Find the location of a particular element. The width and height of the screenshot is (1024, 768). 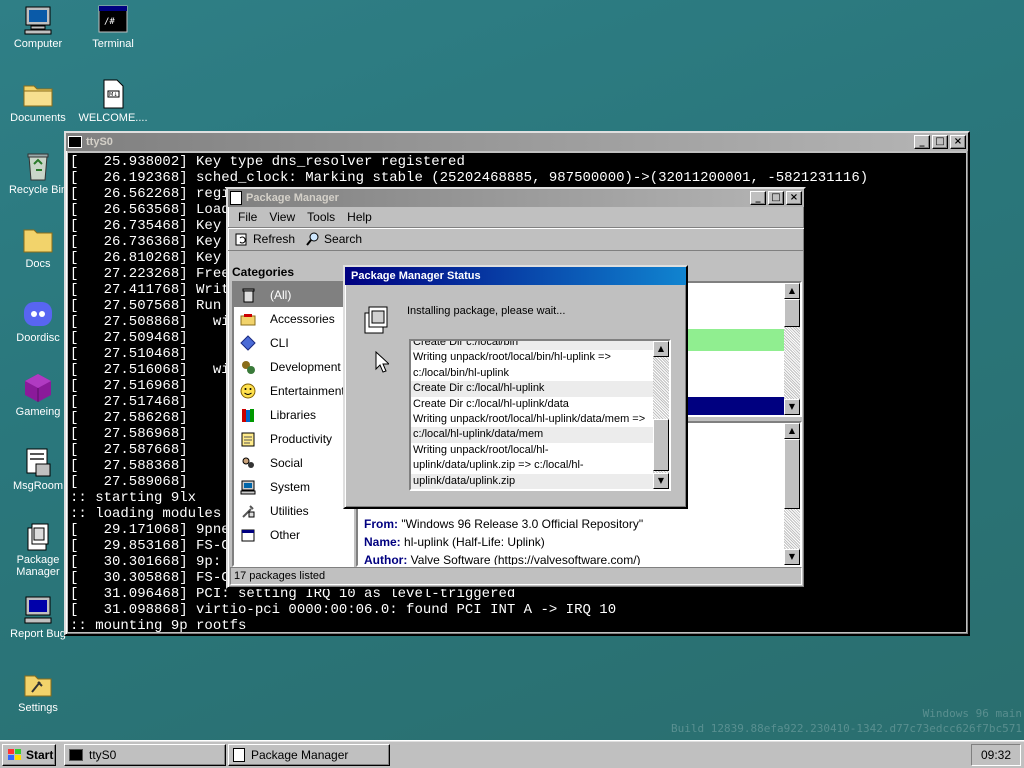

desktop-icon-terminal: /# Terminal is located at coordinates (113, 27).